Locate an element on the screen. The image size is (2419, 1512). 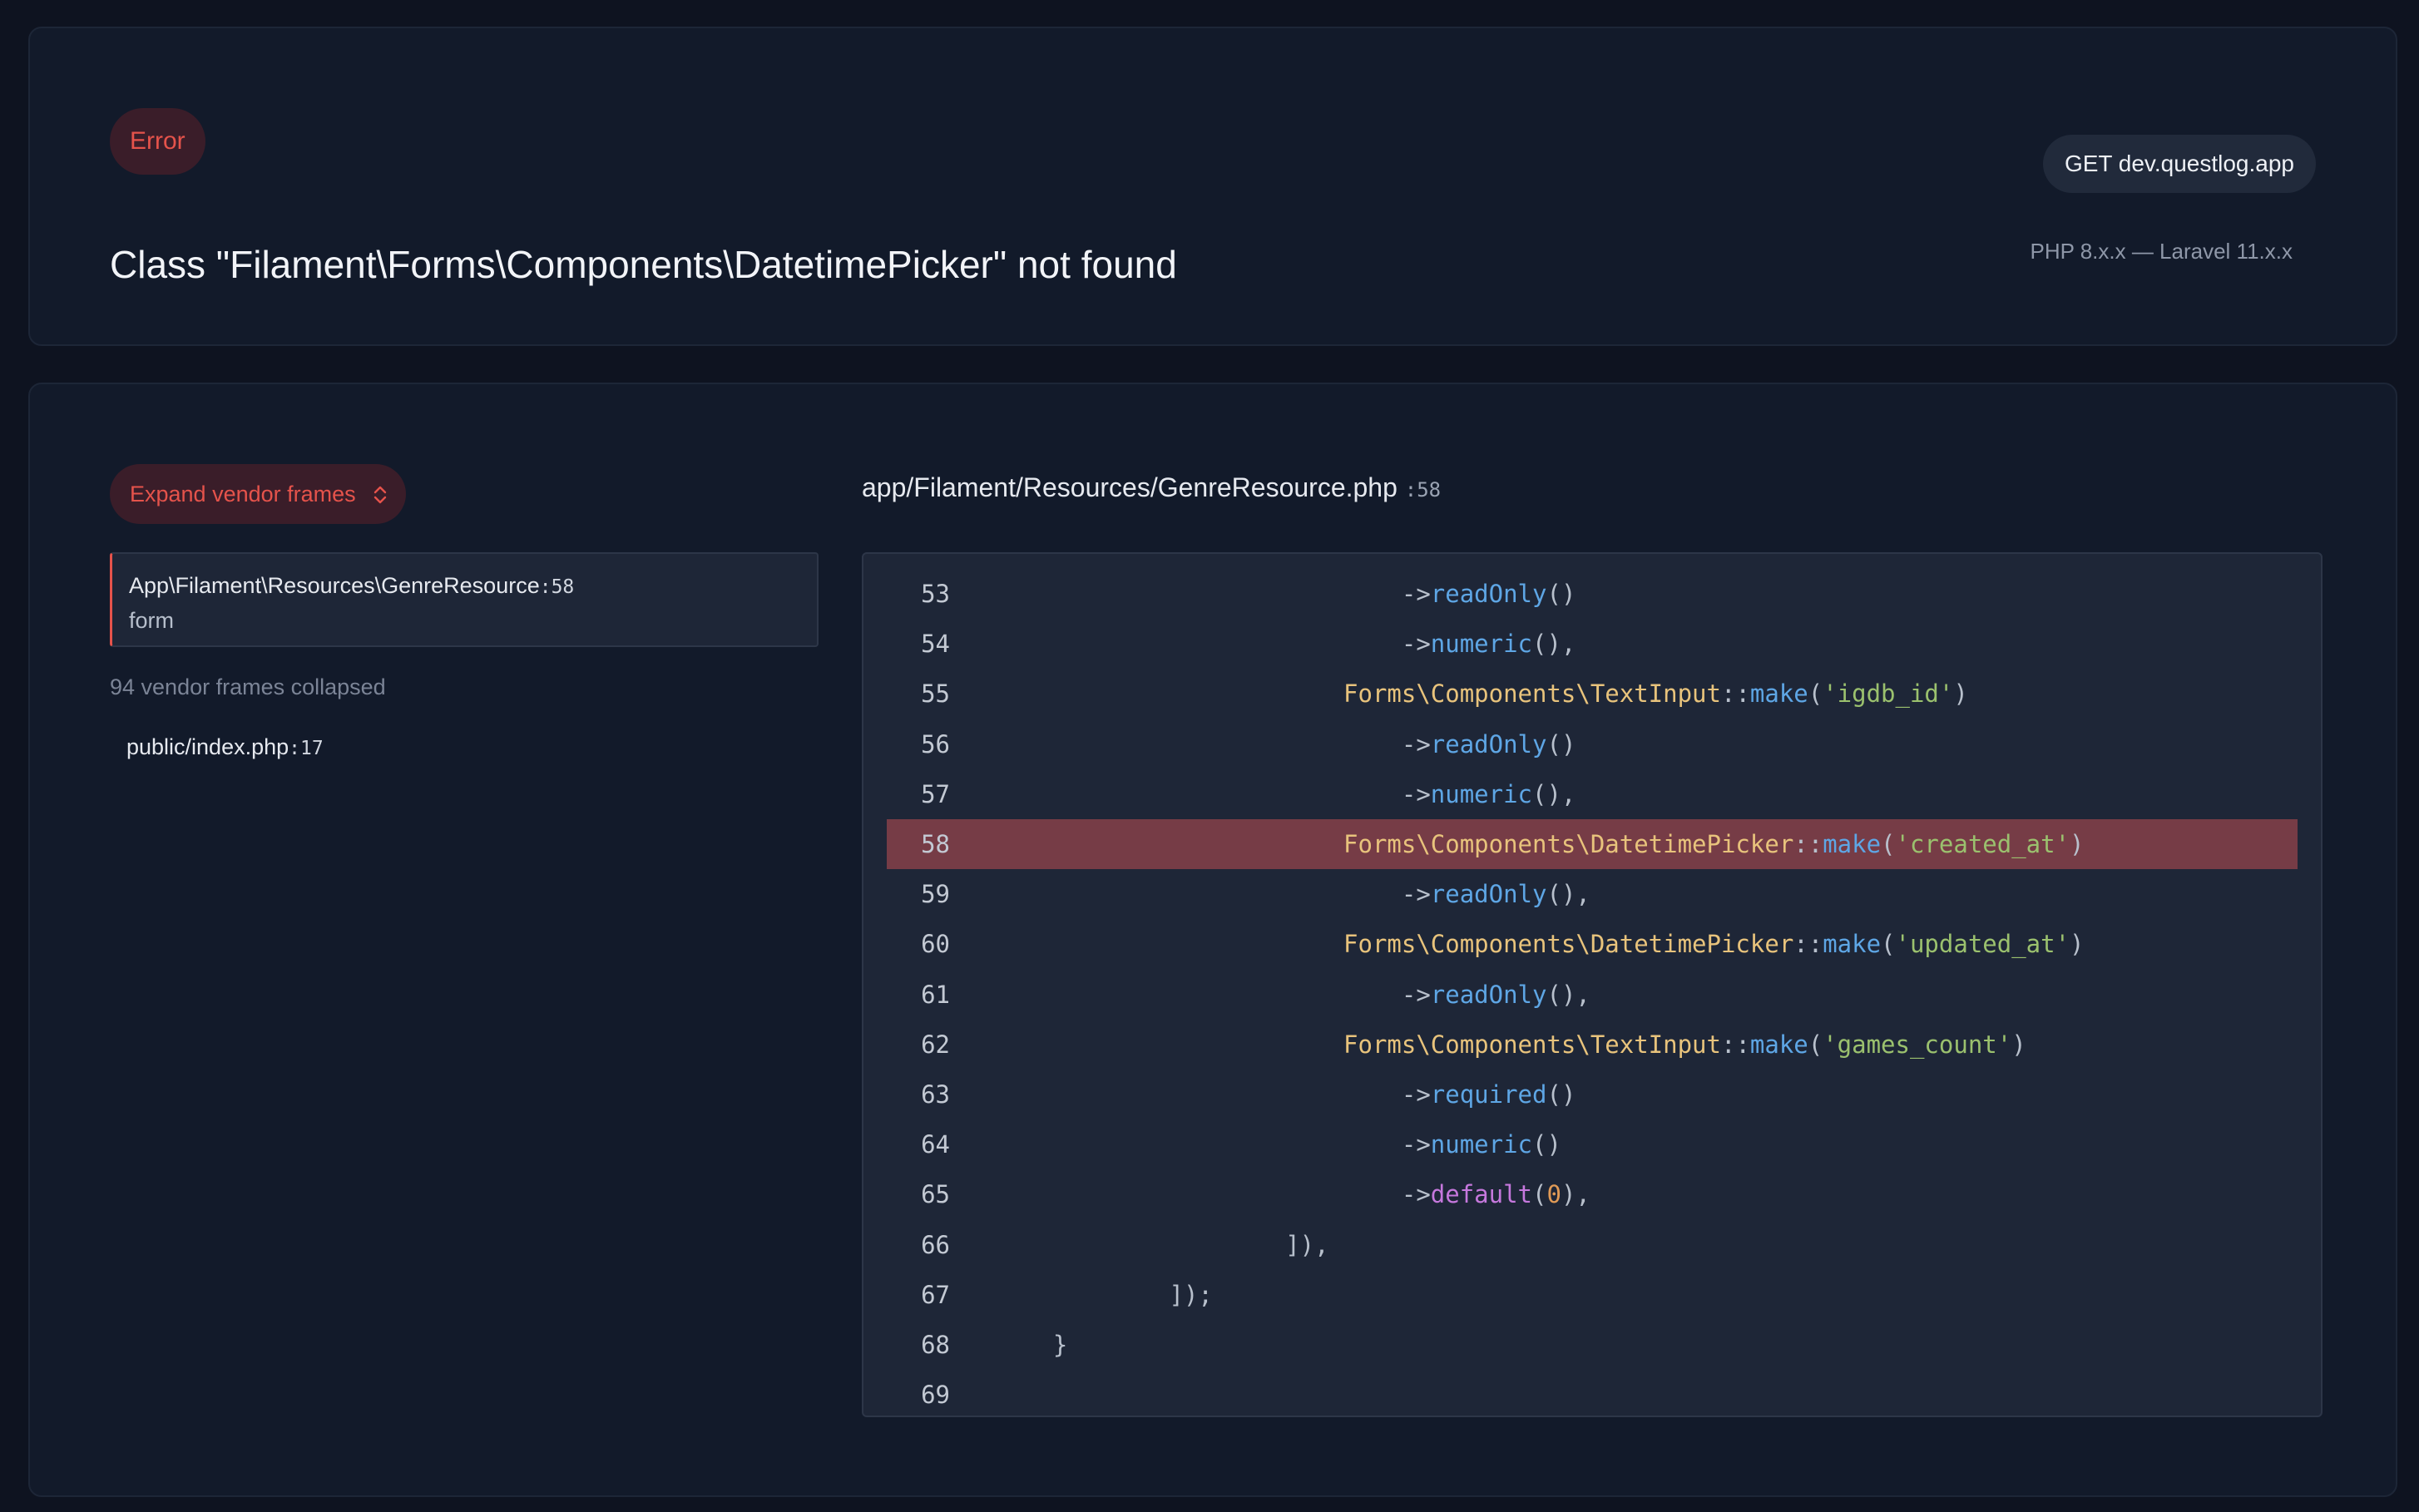
code-token: readOnly is located at coordinates (1489, 994).